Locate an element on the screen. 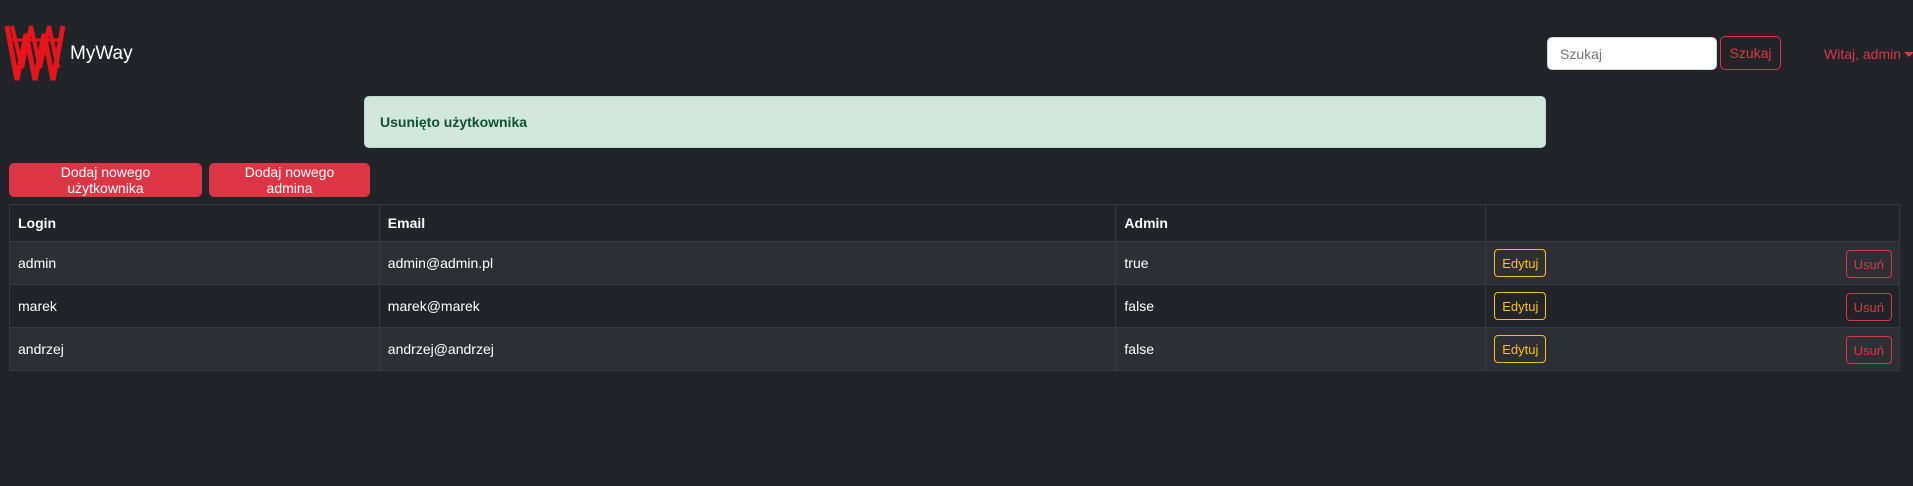 This screenshot has height=486, width=1913. table-row: marek marek@marek false Edytuj Usuń is located at coordinates (954, 306).